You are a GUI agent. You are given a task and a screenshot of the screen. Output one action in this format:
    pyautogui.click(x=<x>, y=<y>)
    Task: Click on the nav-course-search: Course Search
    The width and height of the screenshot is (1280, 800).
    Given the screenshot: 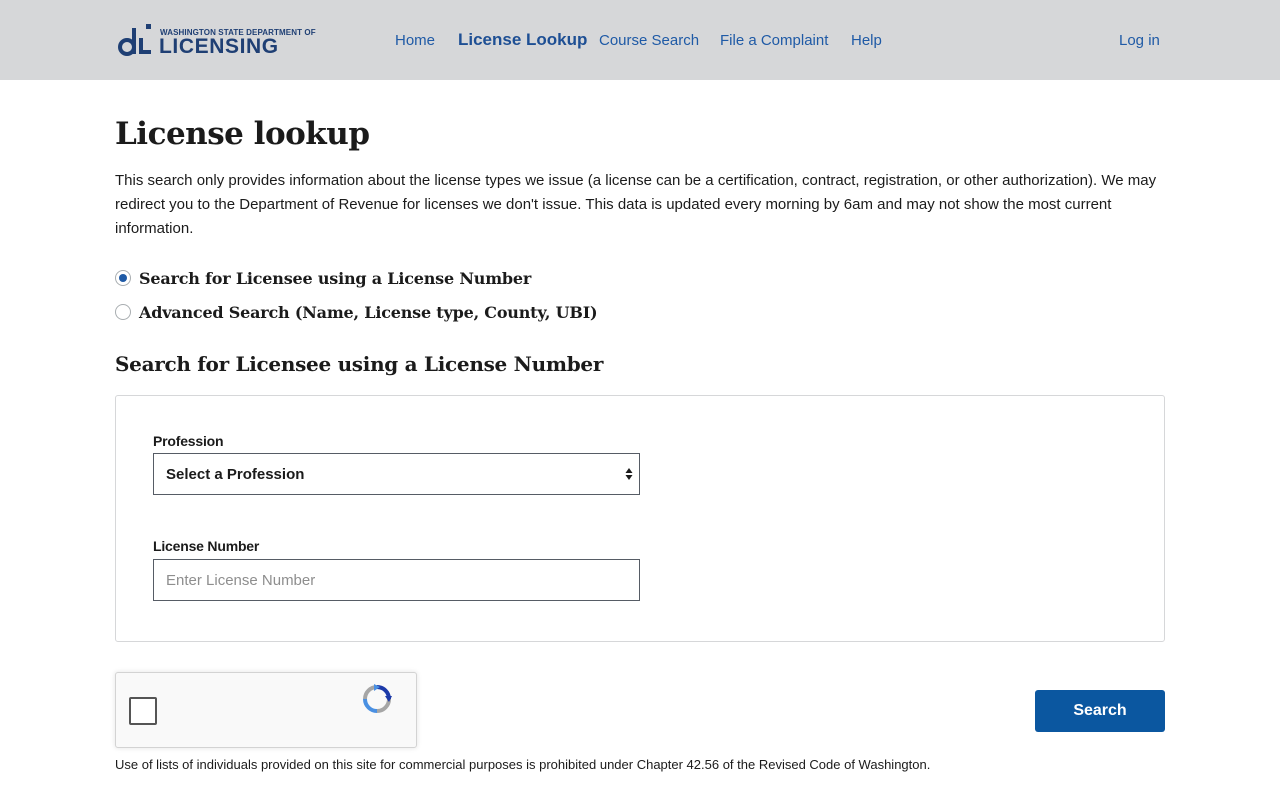 What is the action you would take?
    pyautogui.click(x=649, y=40)
    